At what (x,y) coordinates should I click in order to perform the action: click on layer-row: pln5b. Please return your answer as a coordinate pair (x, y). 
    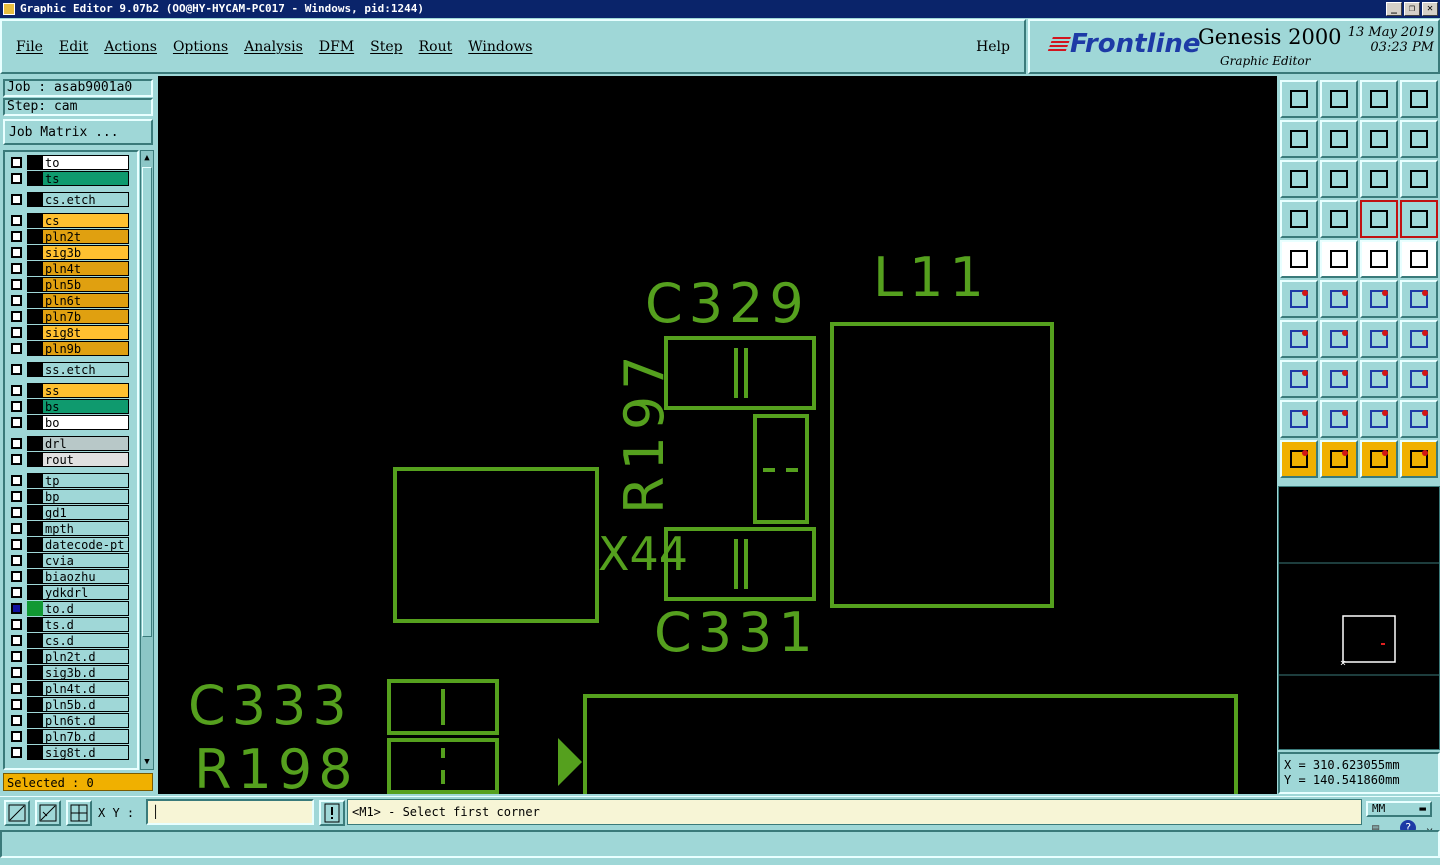
    Looking at the image, I should click on (72, 284).